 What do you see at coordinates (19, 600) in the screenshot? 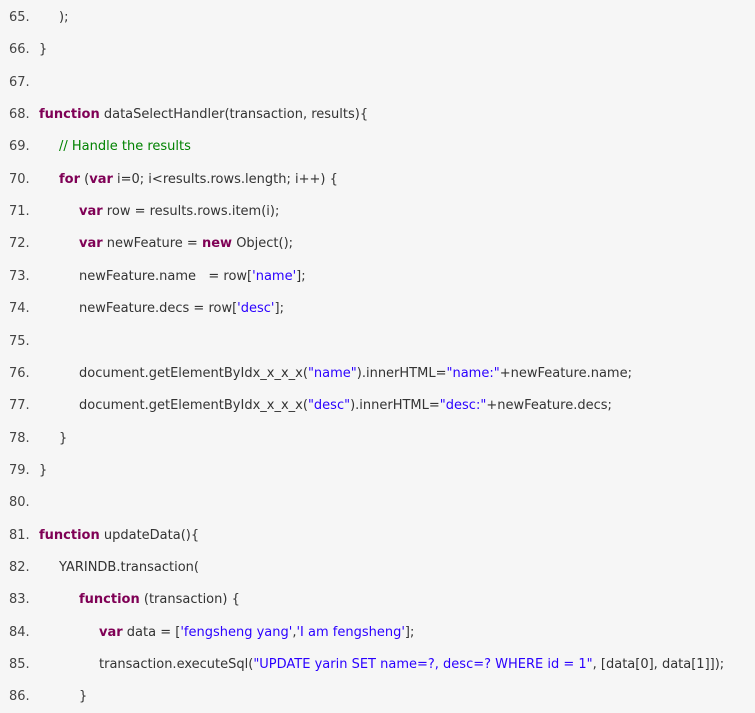
I see `line-number: 83.` at bounding box center [19, 600].